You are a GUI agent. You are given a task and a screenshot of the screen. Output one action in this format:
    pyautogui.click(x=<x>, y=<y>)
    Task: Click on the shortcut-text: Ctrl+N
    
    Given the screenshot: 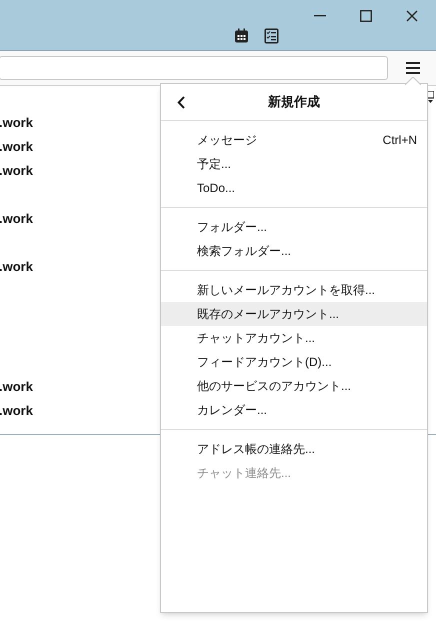 What is the action you would take?
    pyautogui.click(x=399, y=140)
    